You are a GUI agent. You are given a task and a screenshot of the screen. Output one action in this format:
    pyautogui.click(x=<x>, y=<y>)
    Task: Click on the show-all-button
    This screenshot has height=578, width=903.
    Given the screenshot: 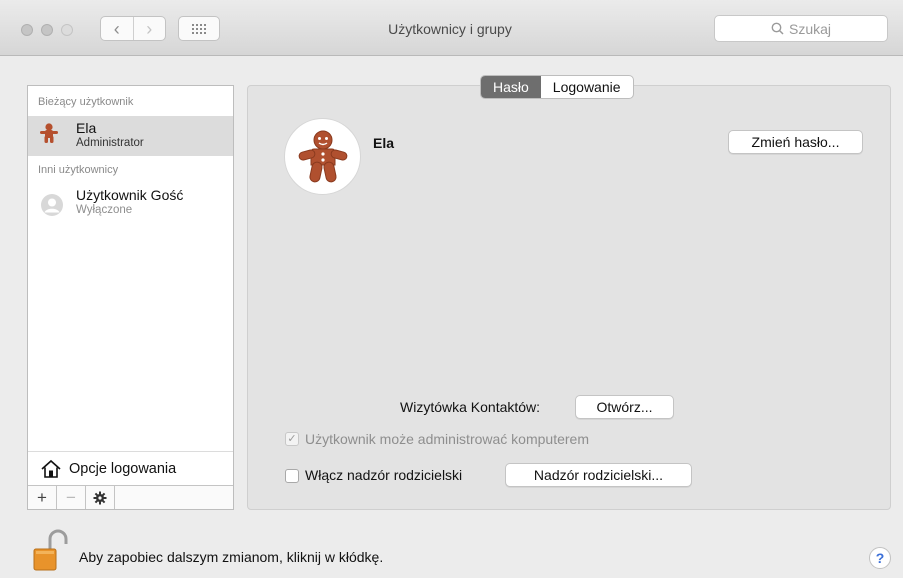 What is the action you would take?
    pyautogui.click(x=199, y=28)
    